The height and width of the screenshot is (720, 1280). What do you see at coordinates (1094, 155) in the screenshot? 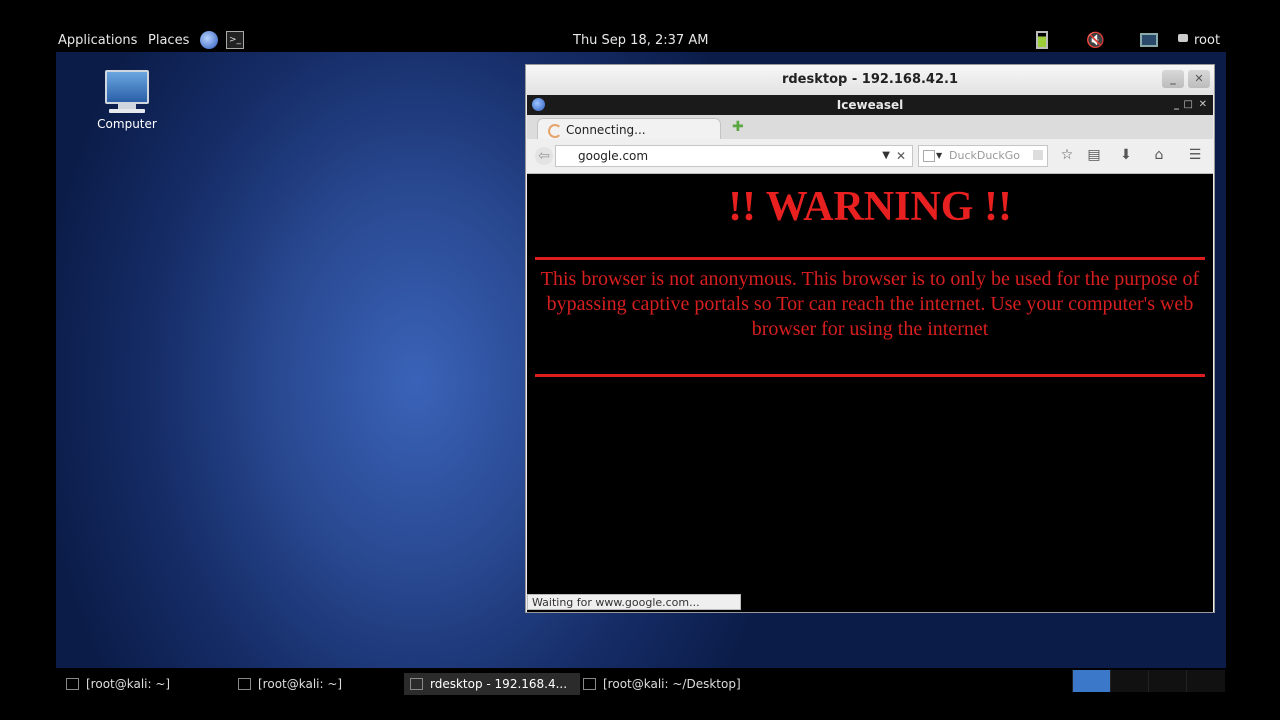
I see `bookmarks-list-icon: ▤` at bounding box center [1094, 155].